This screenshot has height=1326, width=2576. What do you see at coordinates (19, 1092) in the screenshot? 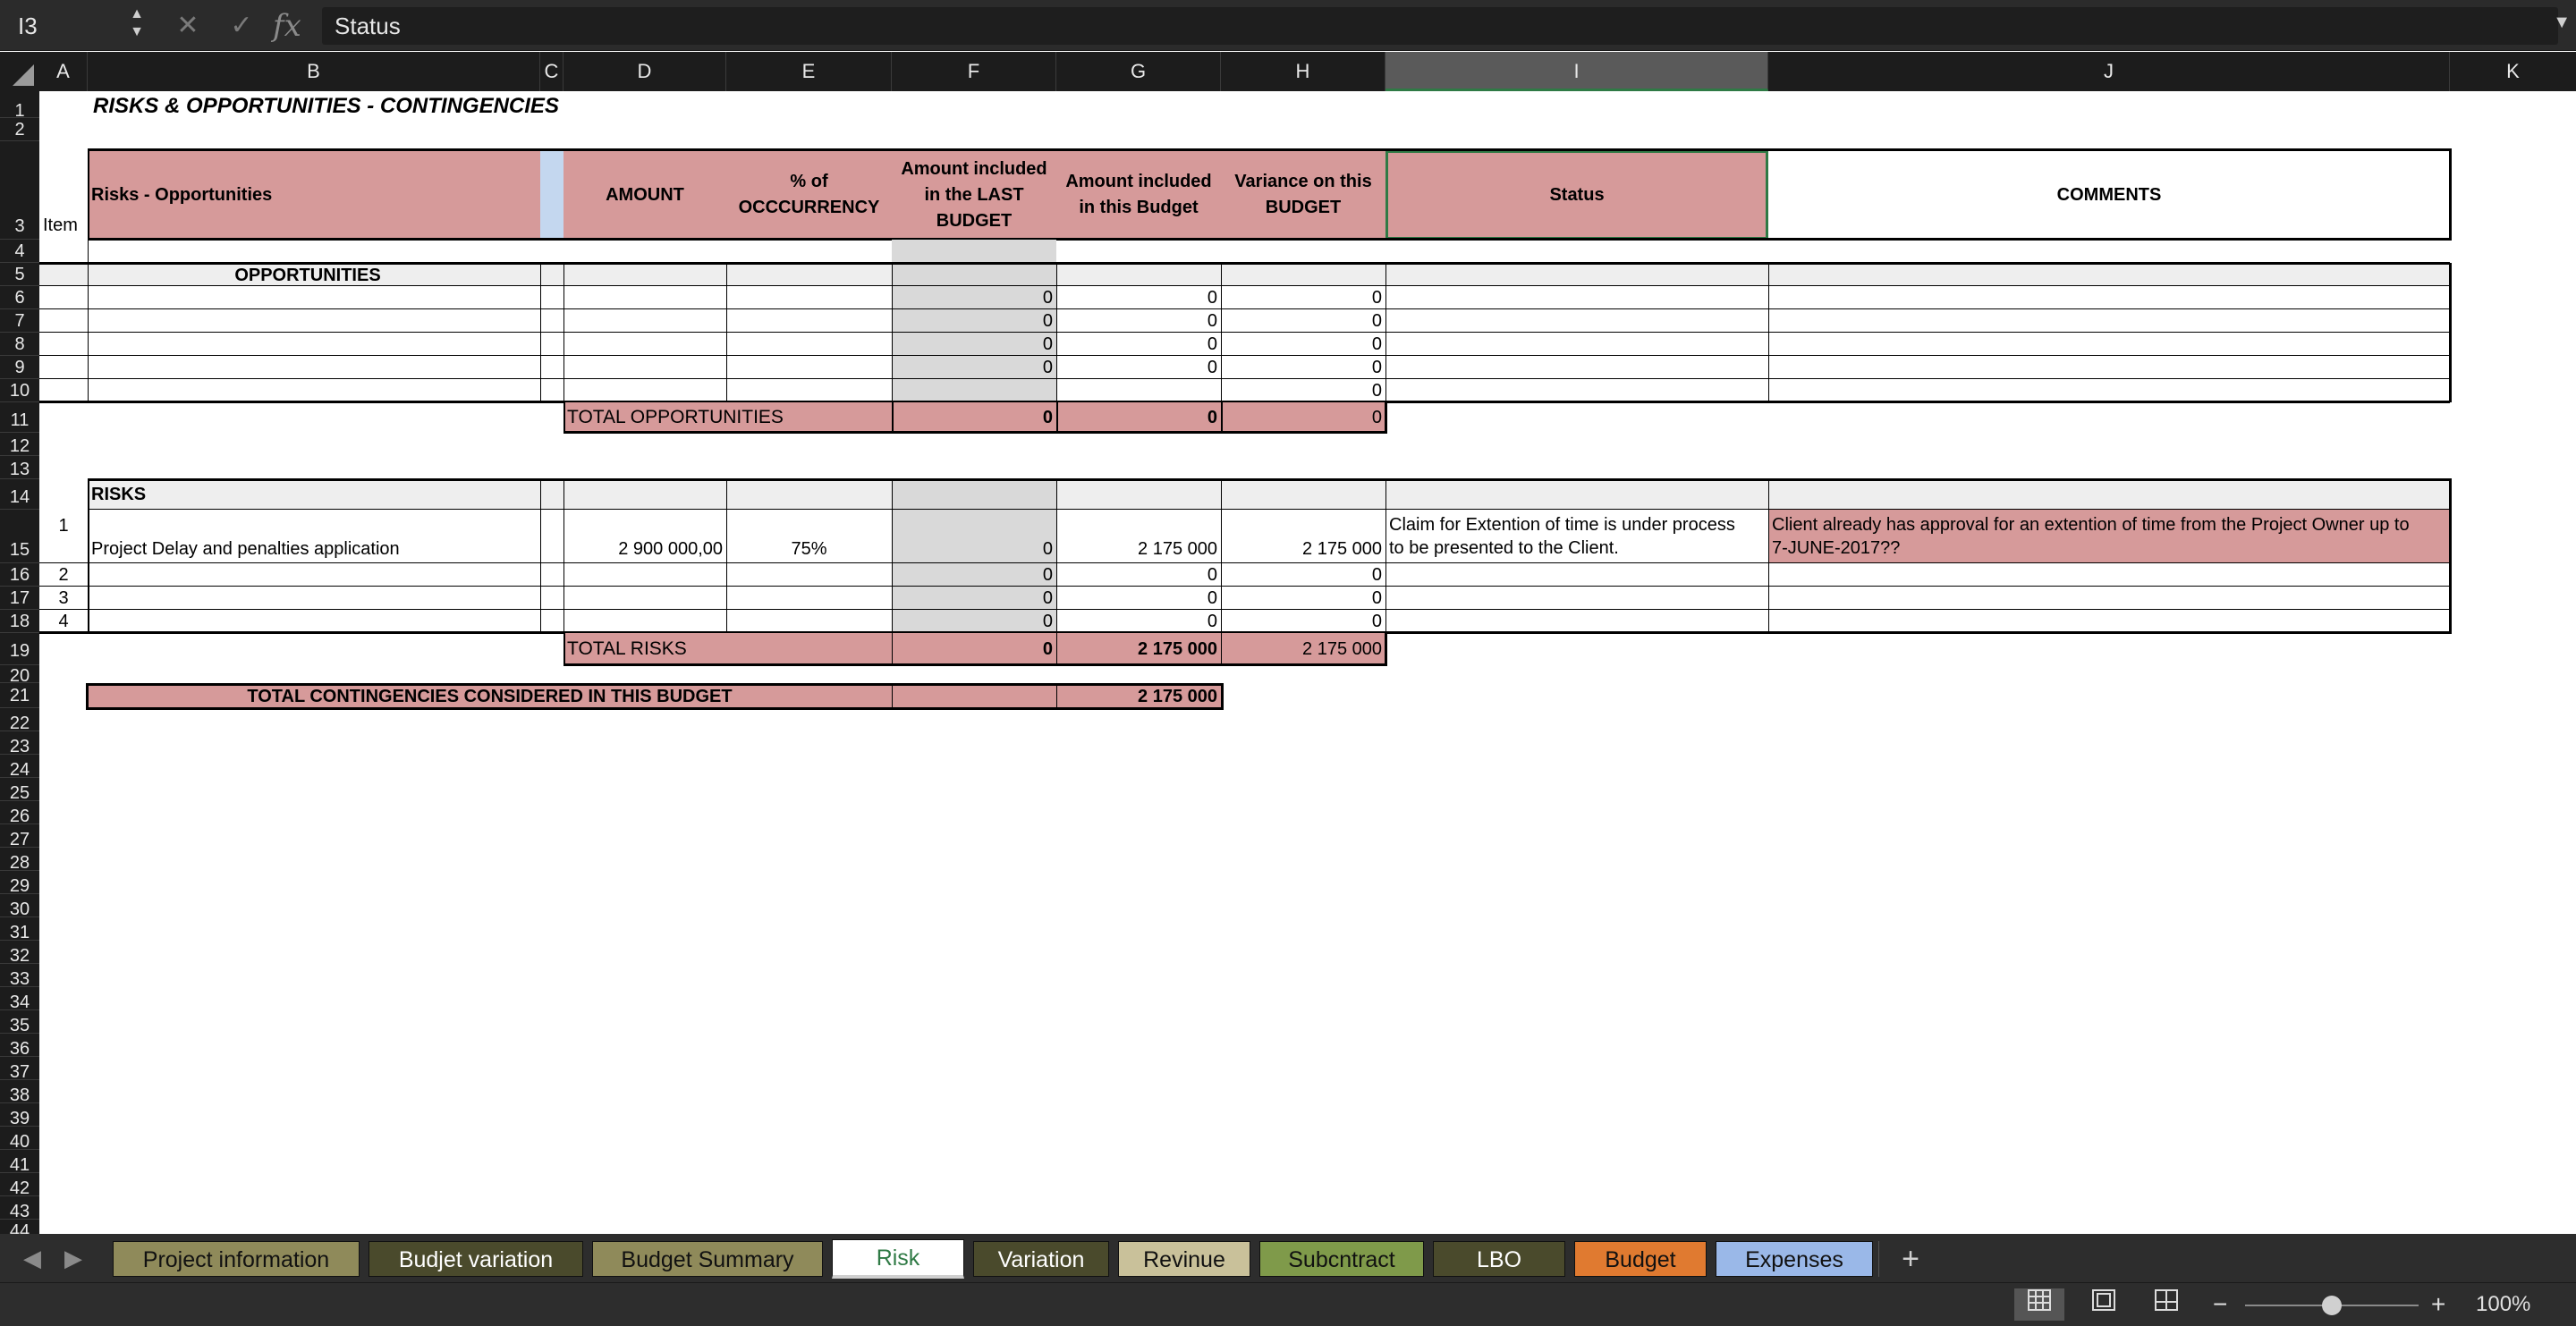
I see `row-header-38: 38` at bounding box center [19, 1092].